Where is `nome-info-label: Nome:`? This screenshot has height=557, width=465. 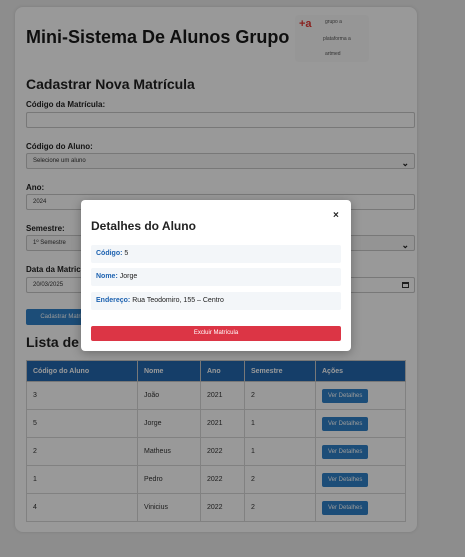
nome-info-label: Nome: is located at coordinates (107, 276).